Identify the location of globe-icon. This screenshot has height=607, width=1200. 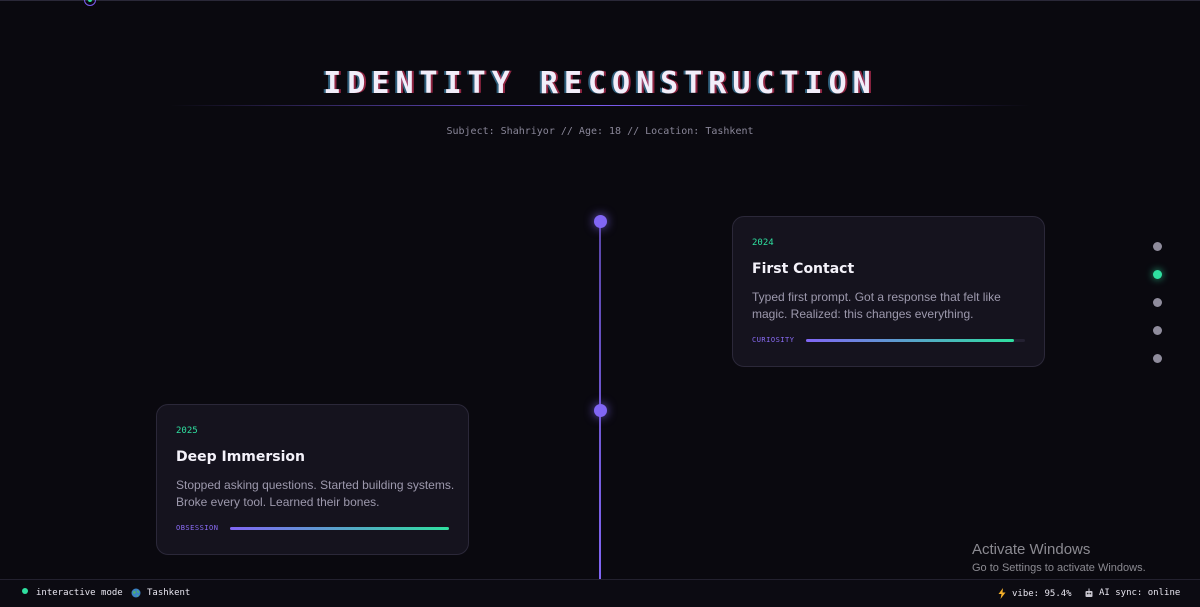
(136, 593).